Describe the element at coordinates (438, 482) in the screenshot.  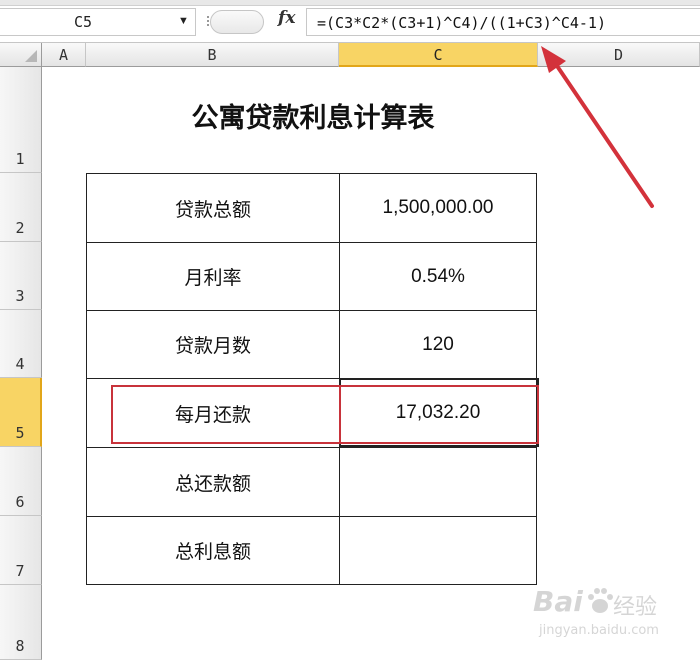
I see `cell-c6` at that location.